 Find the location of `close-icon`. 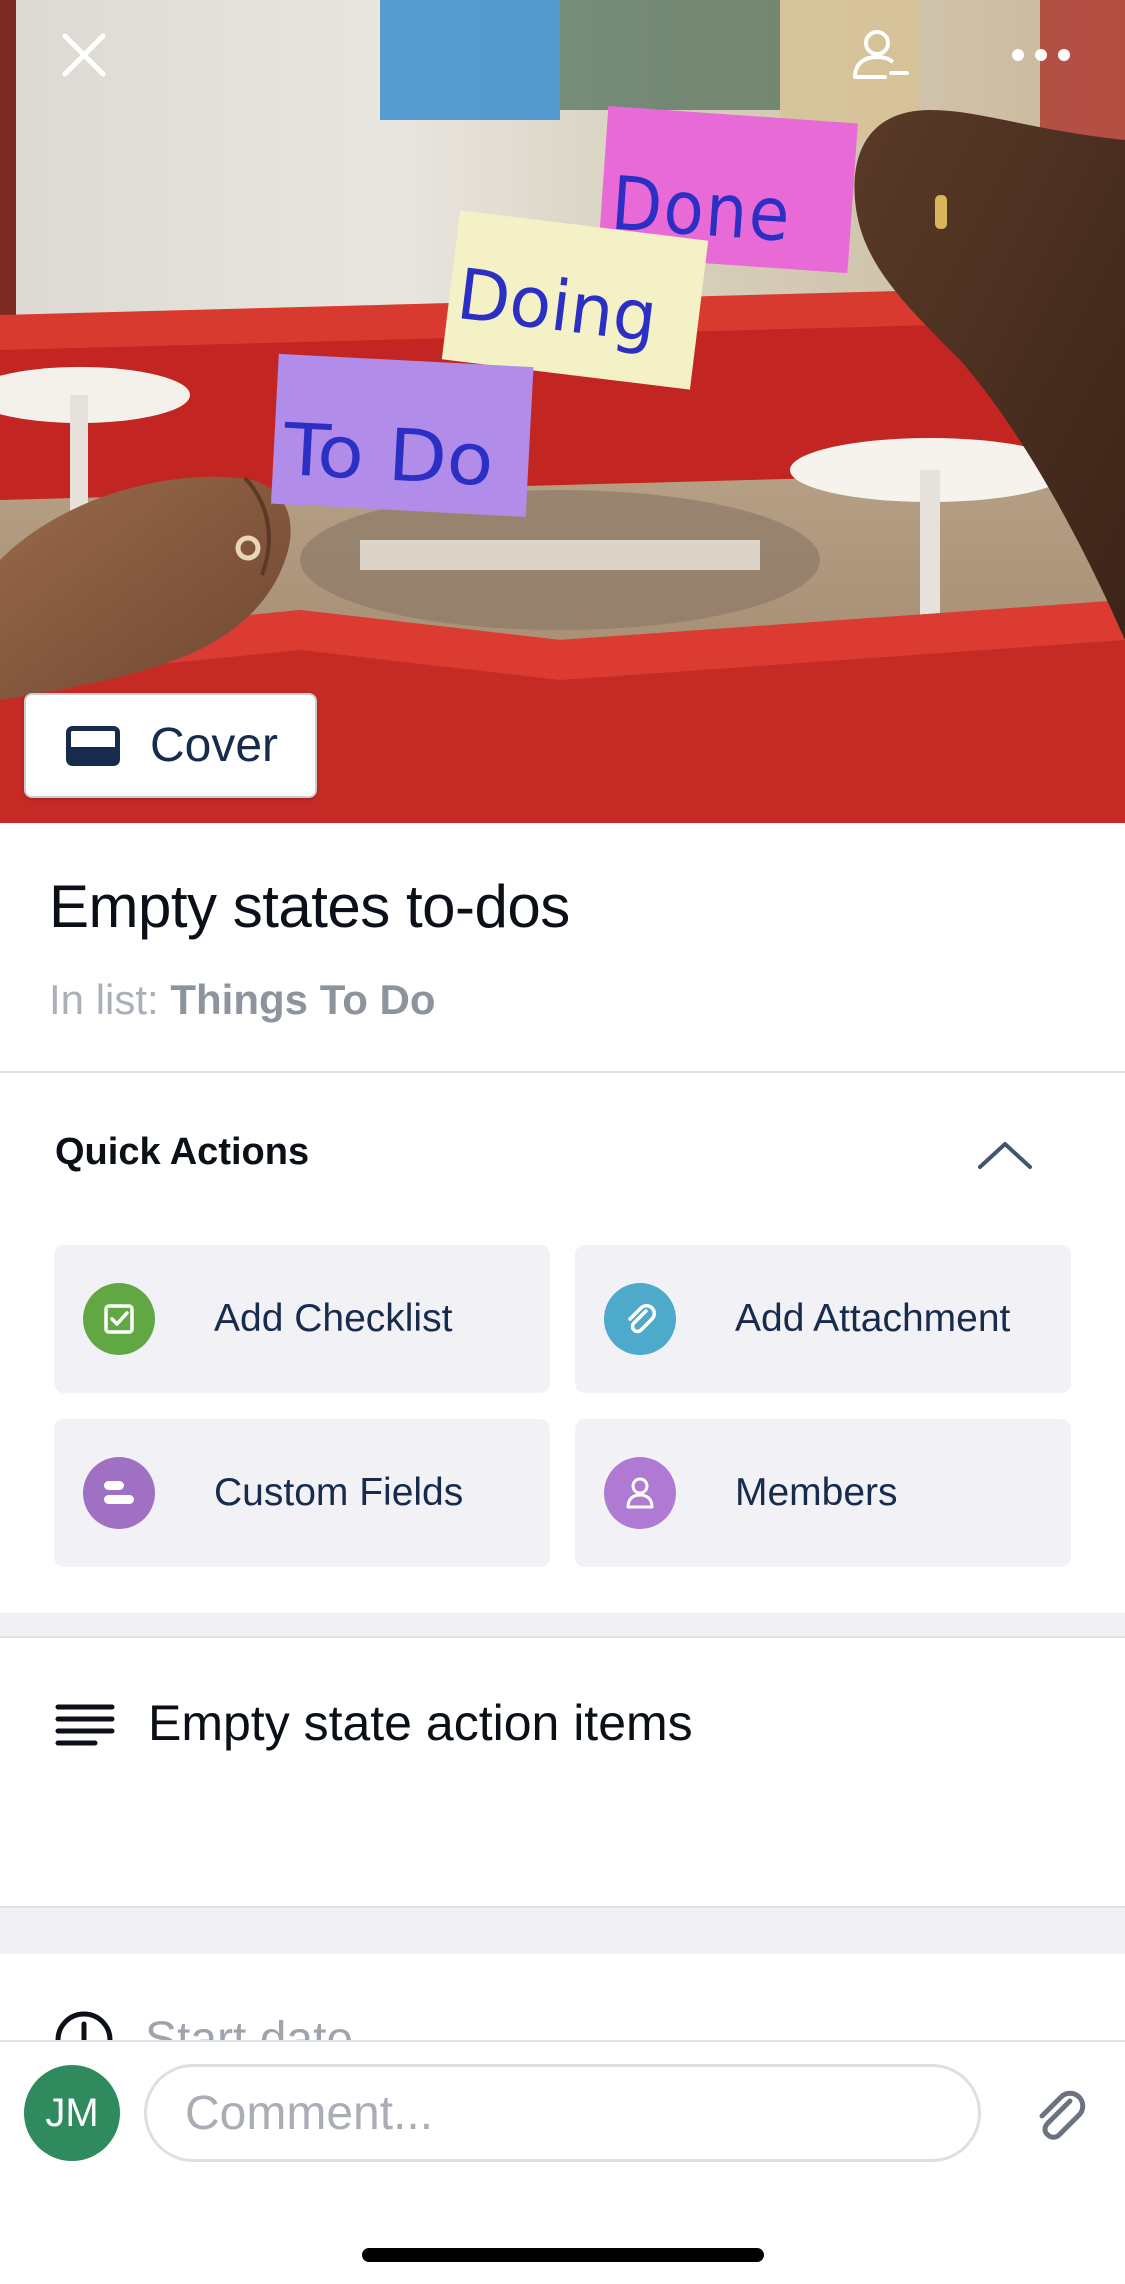

close-icon is located at coordinates (84, 55).